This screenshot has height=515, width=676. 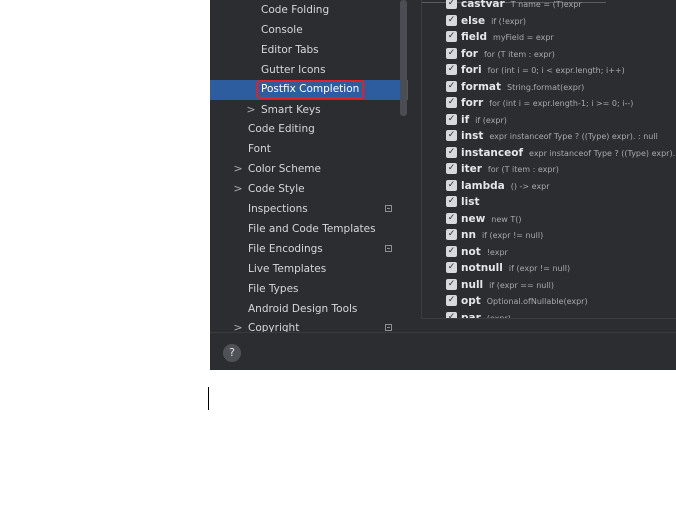 I want to click on template-key: else if (!expr), so click(x=493, y=21).